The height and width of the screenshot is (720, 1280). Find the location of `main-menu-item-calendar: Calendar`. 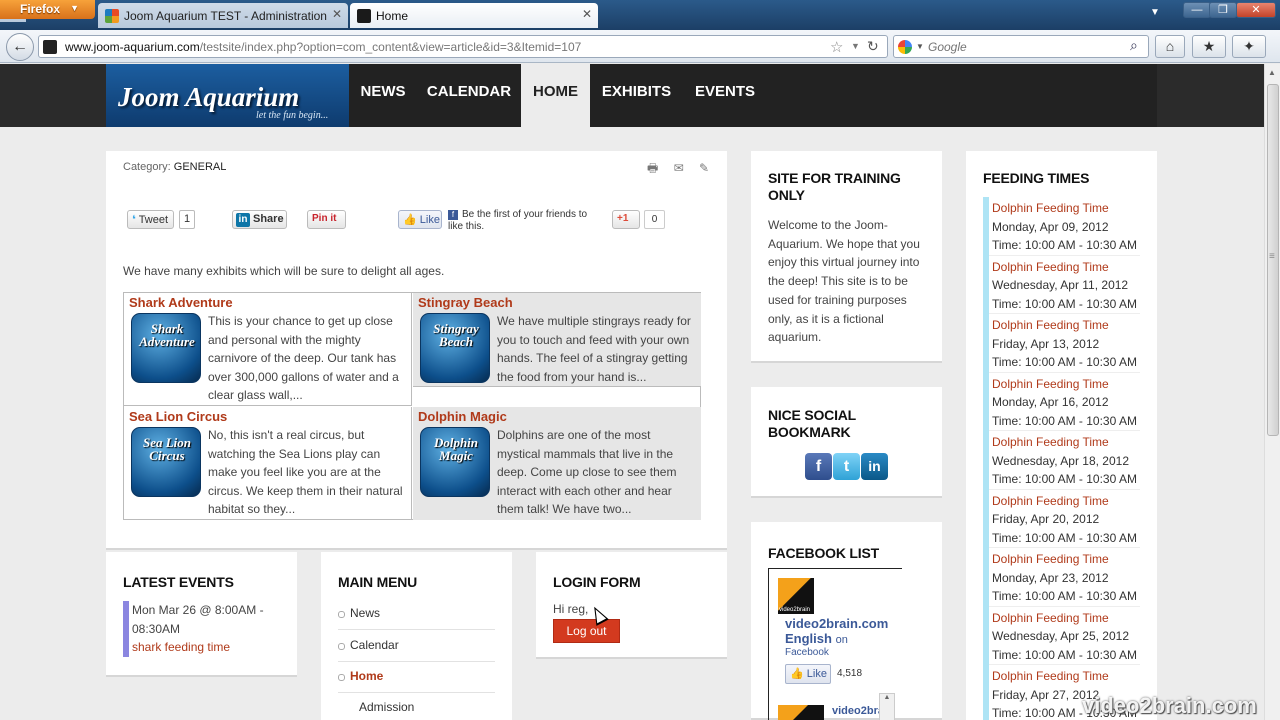

main-menu-item-calendar: Calendar is located at coordinates (416, 646).